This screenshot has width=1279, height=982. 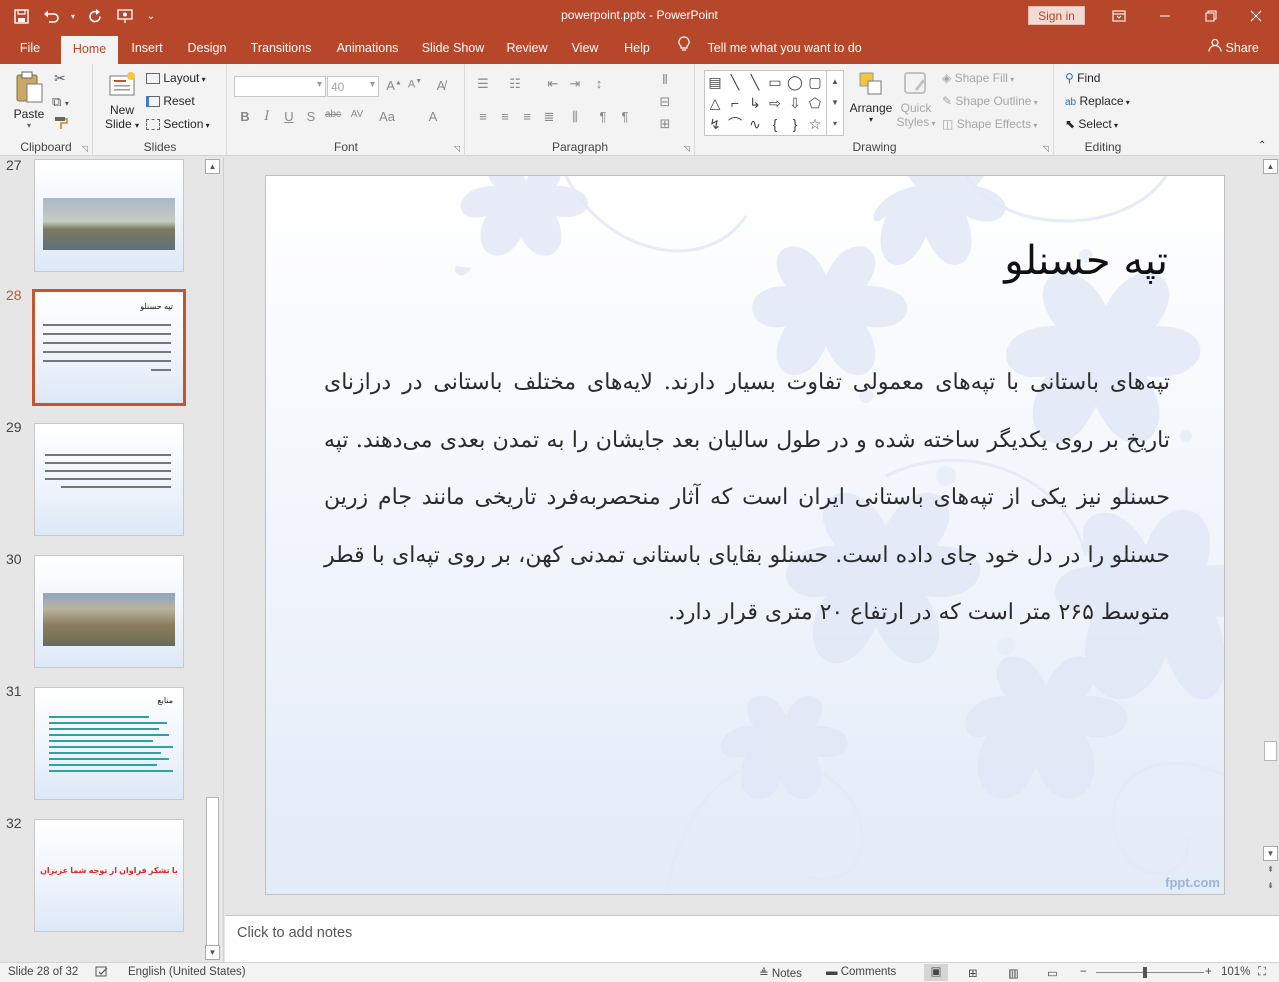 I want to click on select-button: ⬉ Select ▾, so click(x=1091, y=124).